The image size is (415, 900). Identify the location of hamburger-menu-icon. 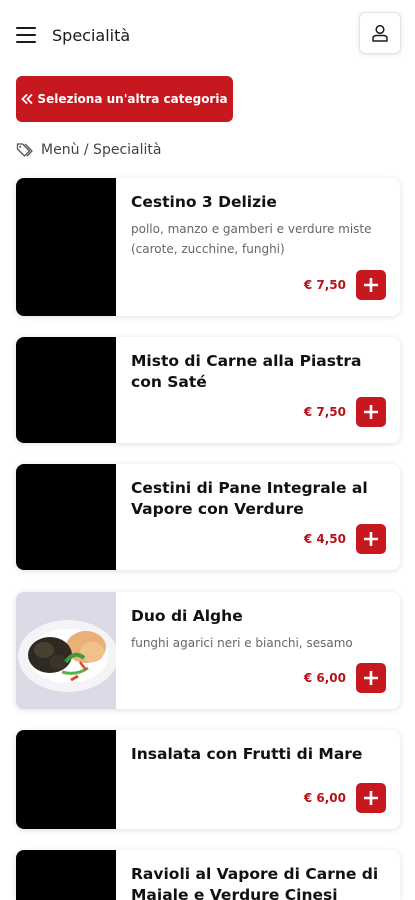
(26, 35).